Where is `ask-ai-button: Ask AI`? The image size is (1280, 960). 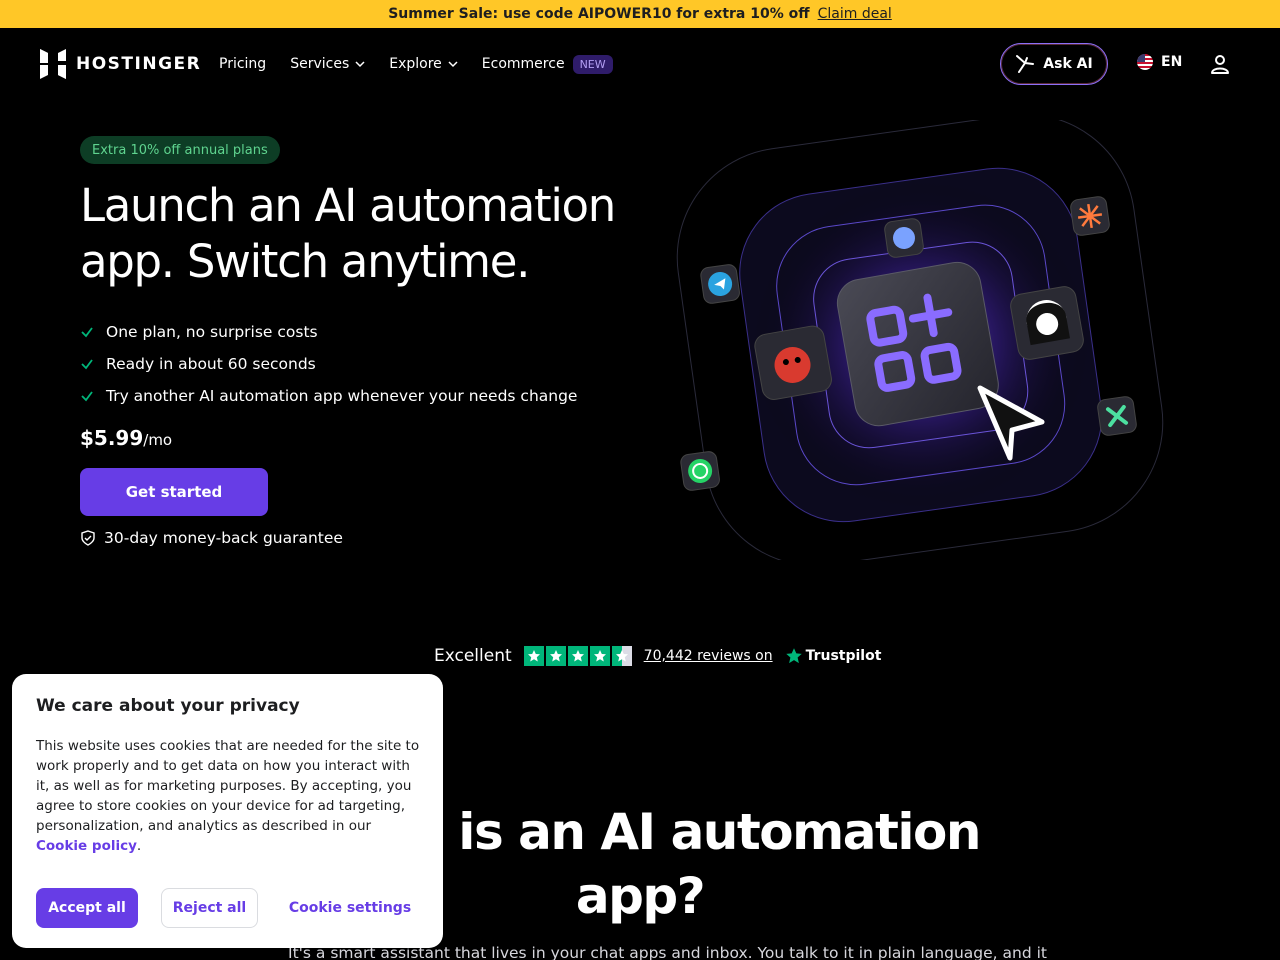 ask-ai-button: Ask AI is located at coordinates (1054, 64).